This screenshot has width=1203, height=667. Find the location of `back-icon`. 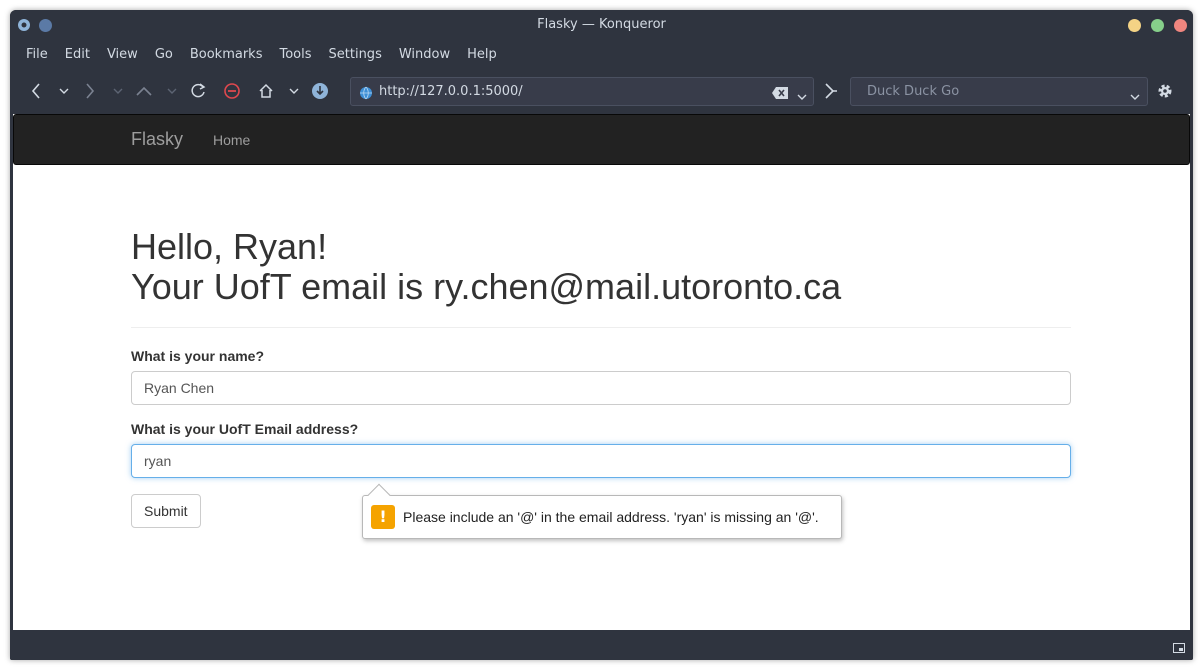

back-icon is located at coordinates (36, 91).